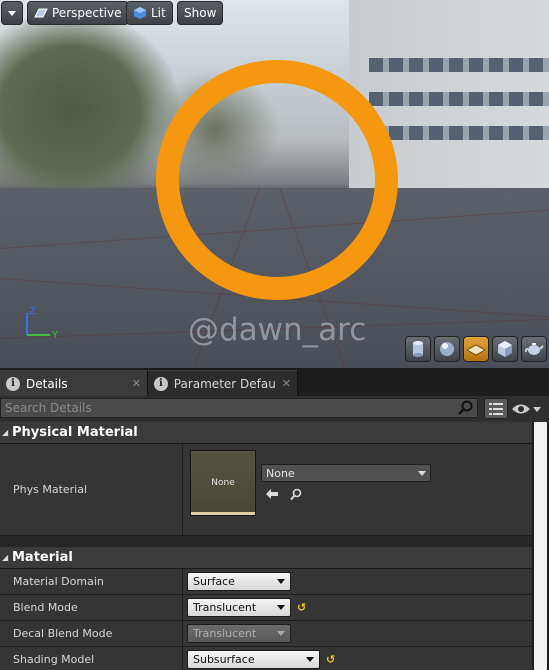 The width and height of the screenshot is (549, 670). I want to click on panel-tab-bar: i Details ✕ i Parameter Defaults ✕, so click(274, 382).